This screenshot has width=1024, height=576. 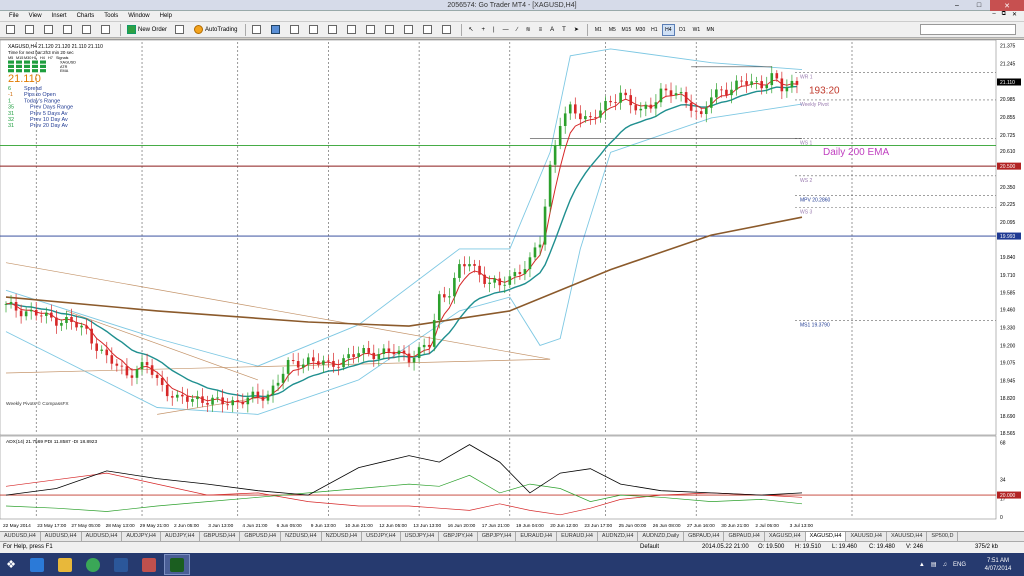 What do you see at coordinates (993, 14) in the screenshot?
I see `child-minimize-button: –` at bounding box center [993, 14].